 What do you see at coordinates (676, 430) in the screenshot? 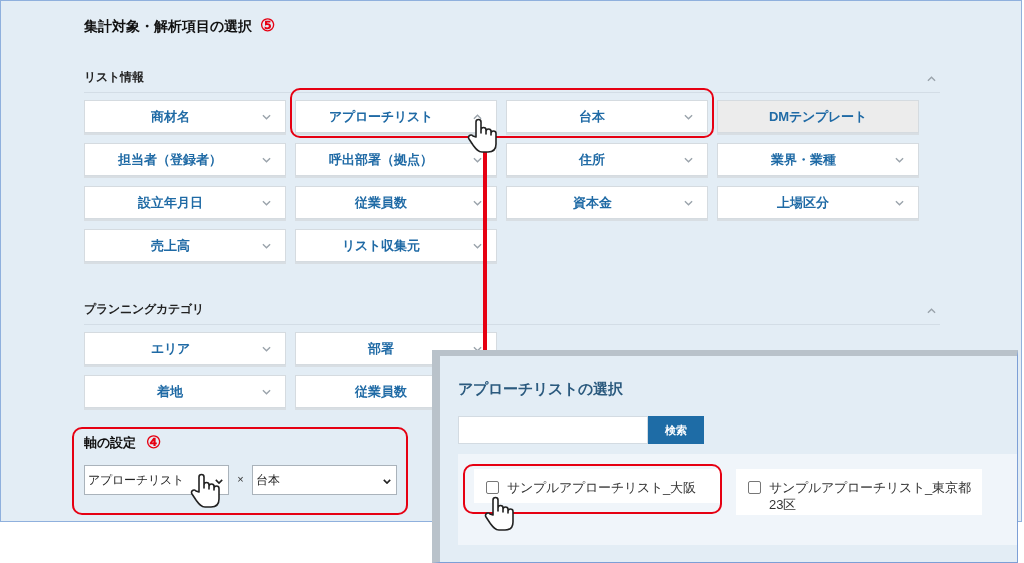
I see `search-button: 検索` at bounding box center [676, 430].